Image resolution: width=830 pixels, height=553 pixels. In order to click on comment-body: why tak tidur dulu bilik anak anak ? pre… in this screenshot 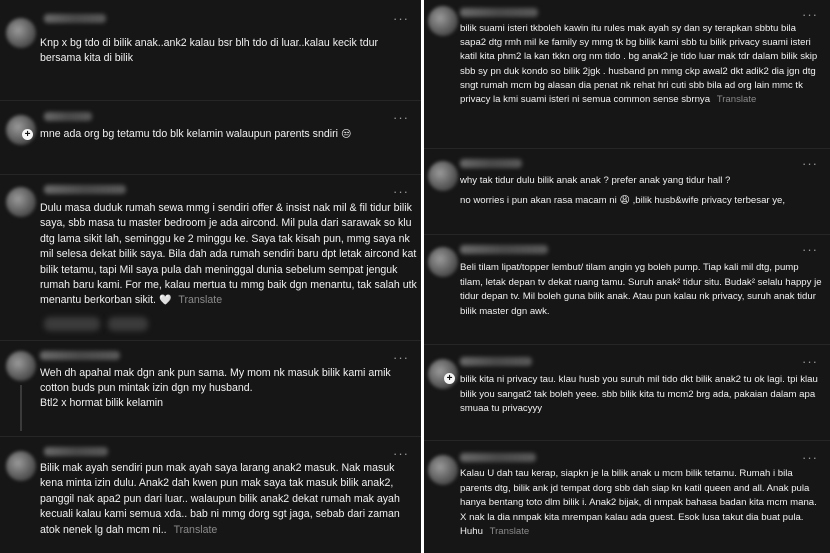, I will do `click(595, 180)`.